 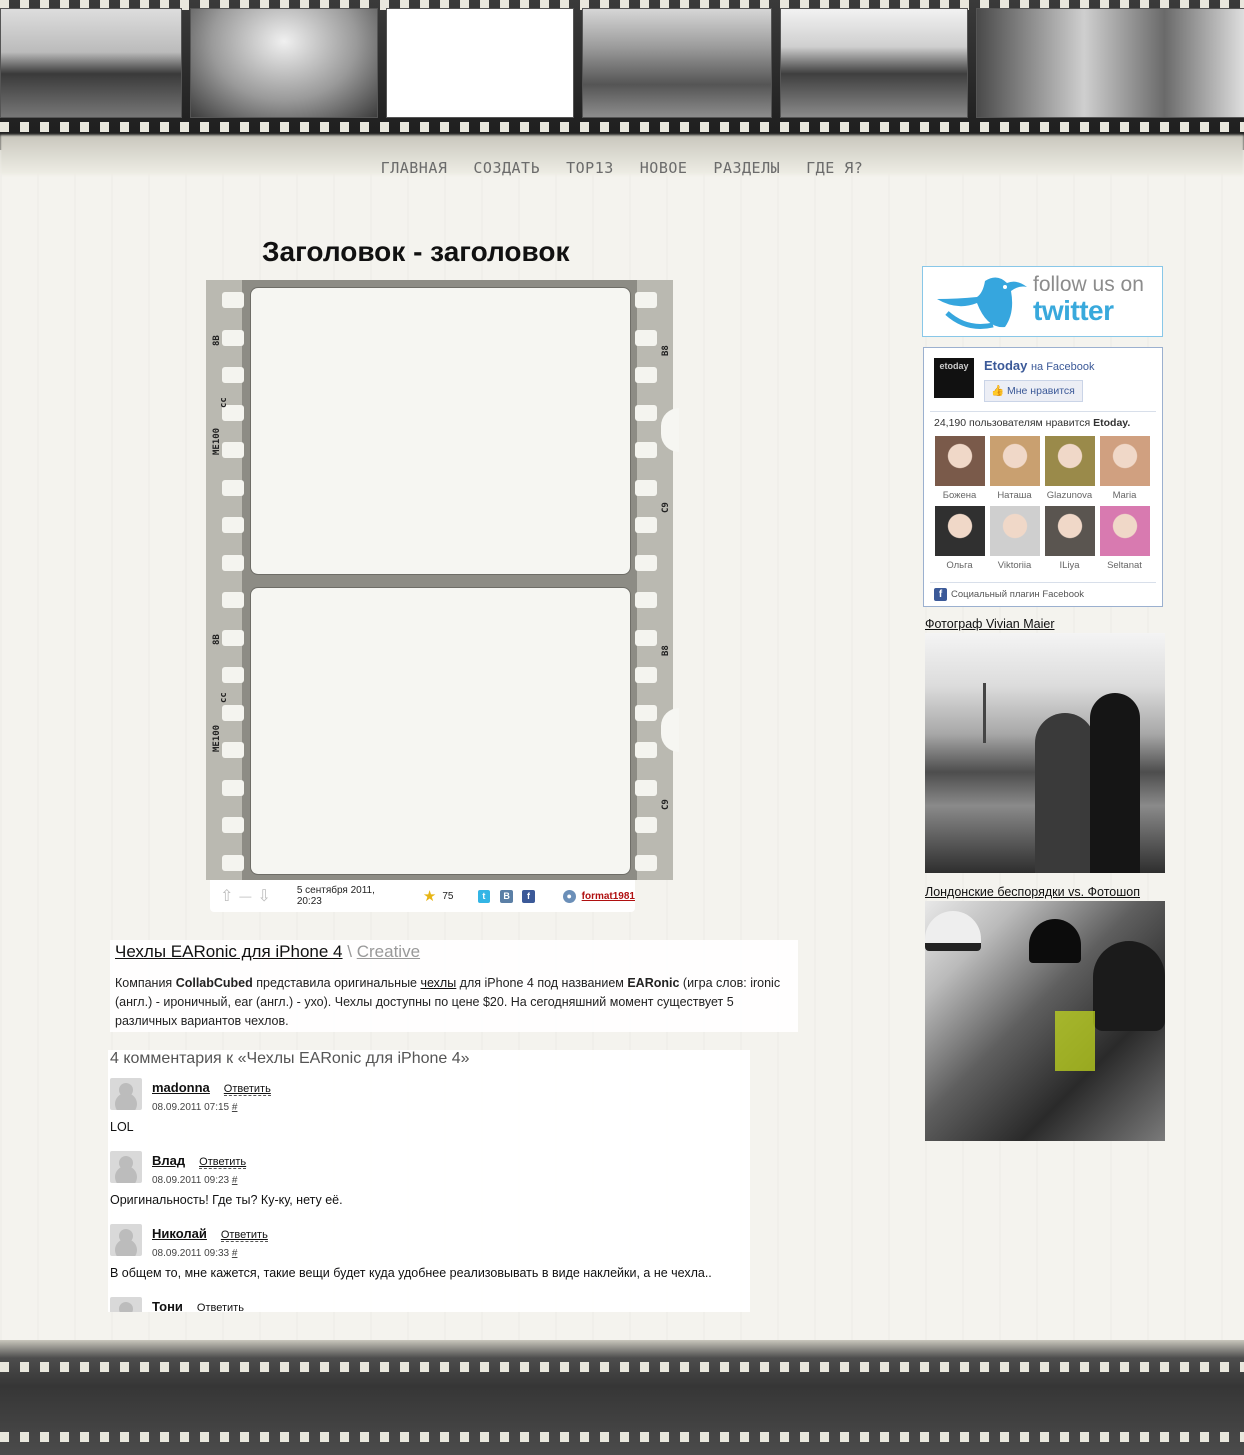 I want to click on main-nav: ГЛАВНАЯ СОЗДАТЬ TOP13 НОВОЕ РАЗДЕЛЫ ГДЕ Я?, so click(x=622, y=168).